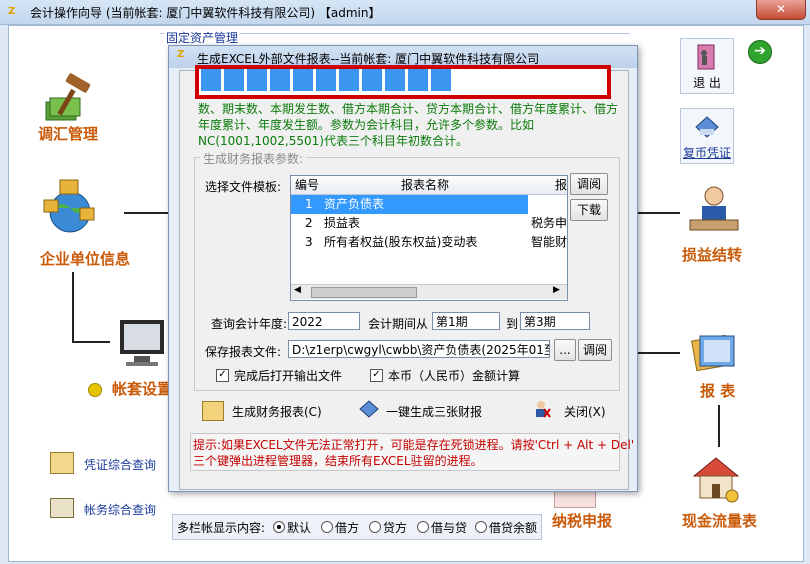  I want to click on browse-button: 调阅, so click(589, 184).